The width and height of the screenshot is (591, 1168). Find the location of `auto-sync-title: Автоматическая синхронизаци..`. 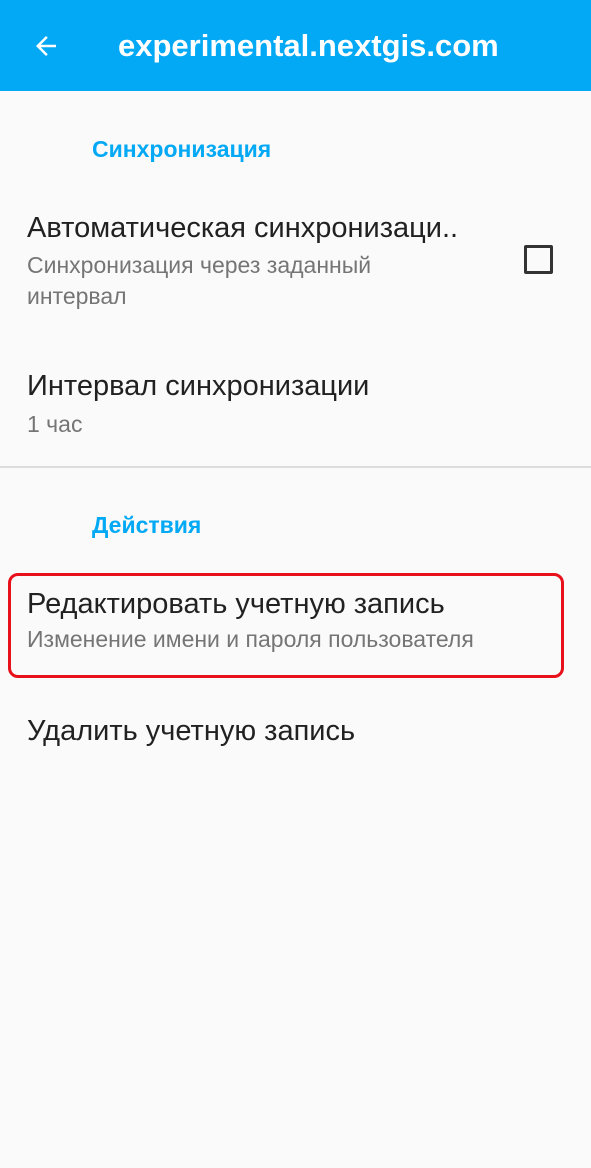

auto-sync-title: Автоматическая синхронизаци.. is located at coordinates (243, 228).